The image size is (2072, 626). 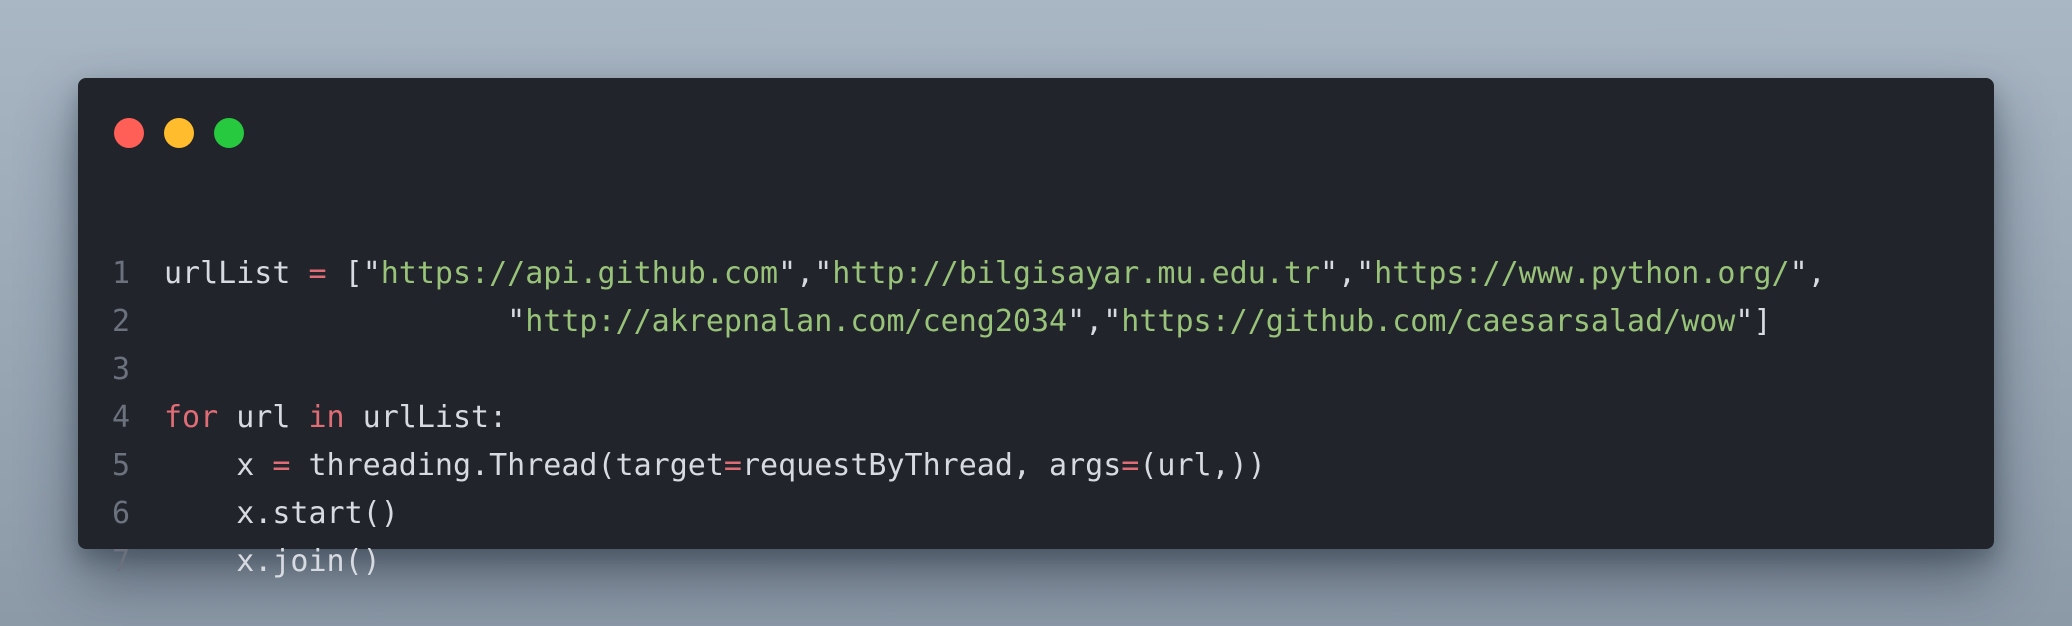 What do you see at coordinates (579, 273) in the screenshot?
I see `code-token: https://api.github.com` at bounding box center [579, 273].